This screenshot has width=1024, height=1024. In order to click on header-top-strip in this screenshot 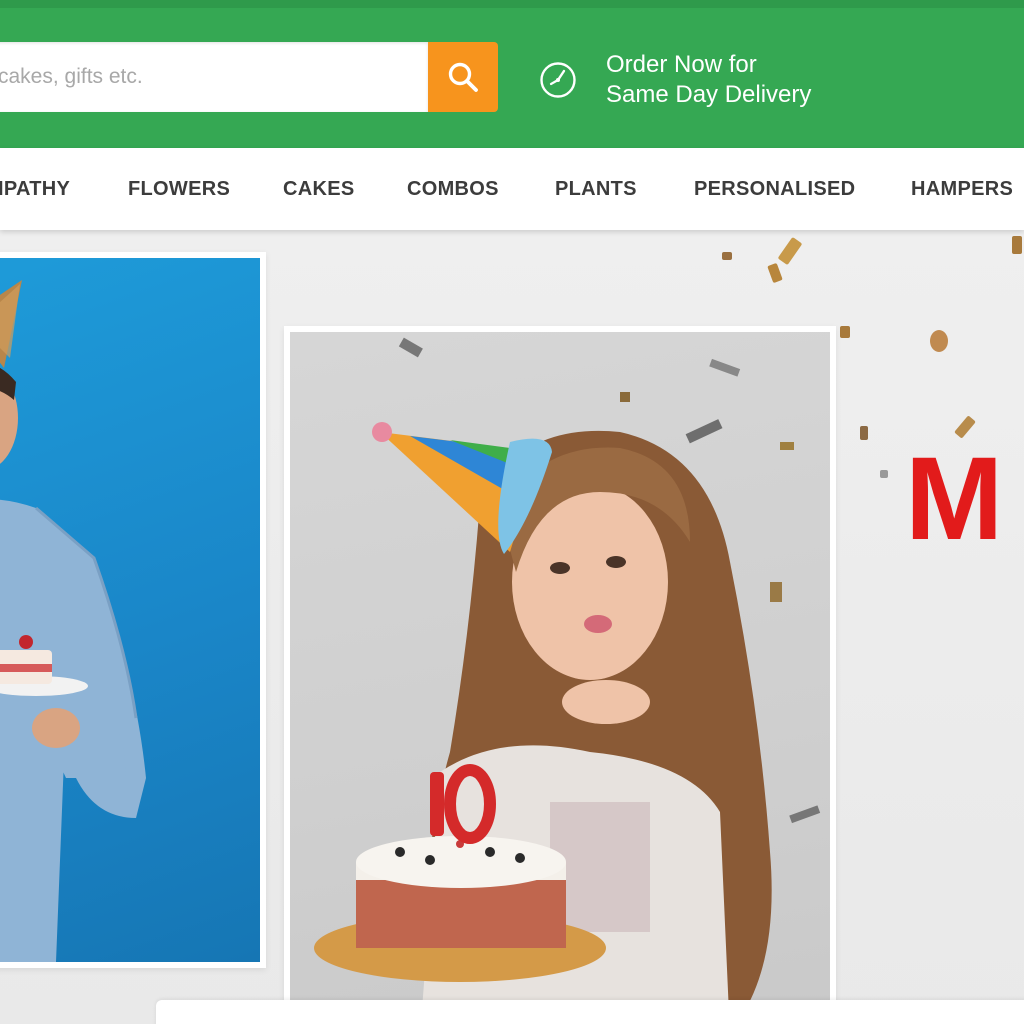, I will do `click(512, 4)`.